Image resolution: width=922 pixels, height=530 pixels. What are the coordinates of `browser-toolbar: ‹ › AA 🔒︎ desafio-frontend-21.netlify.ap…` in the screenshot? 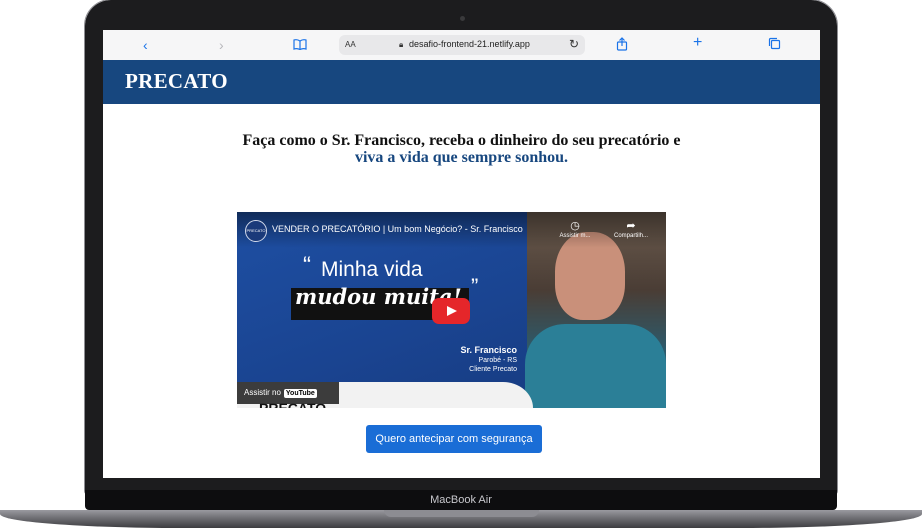 It's located at (461, 45).